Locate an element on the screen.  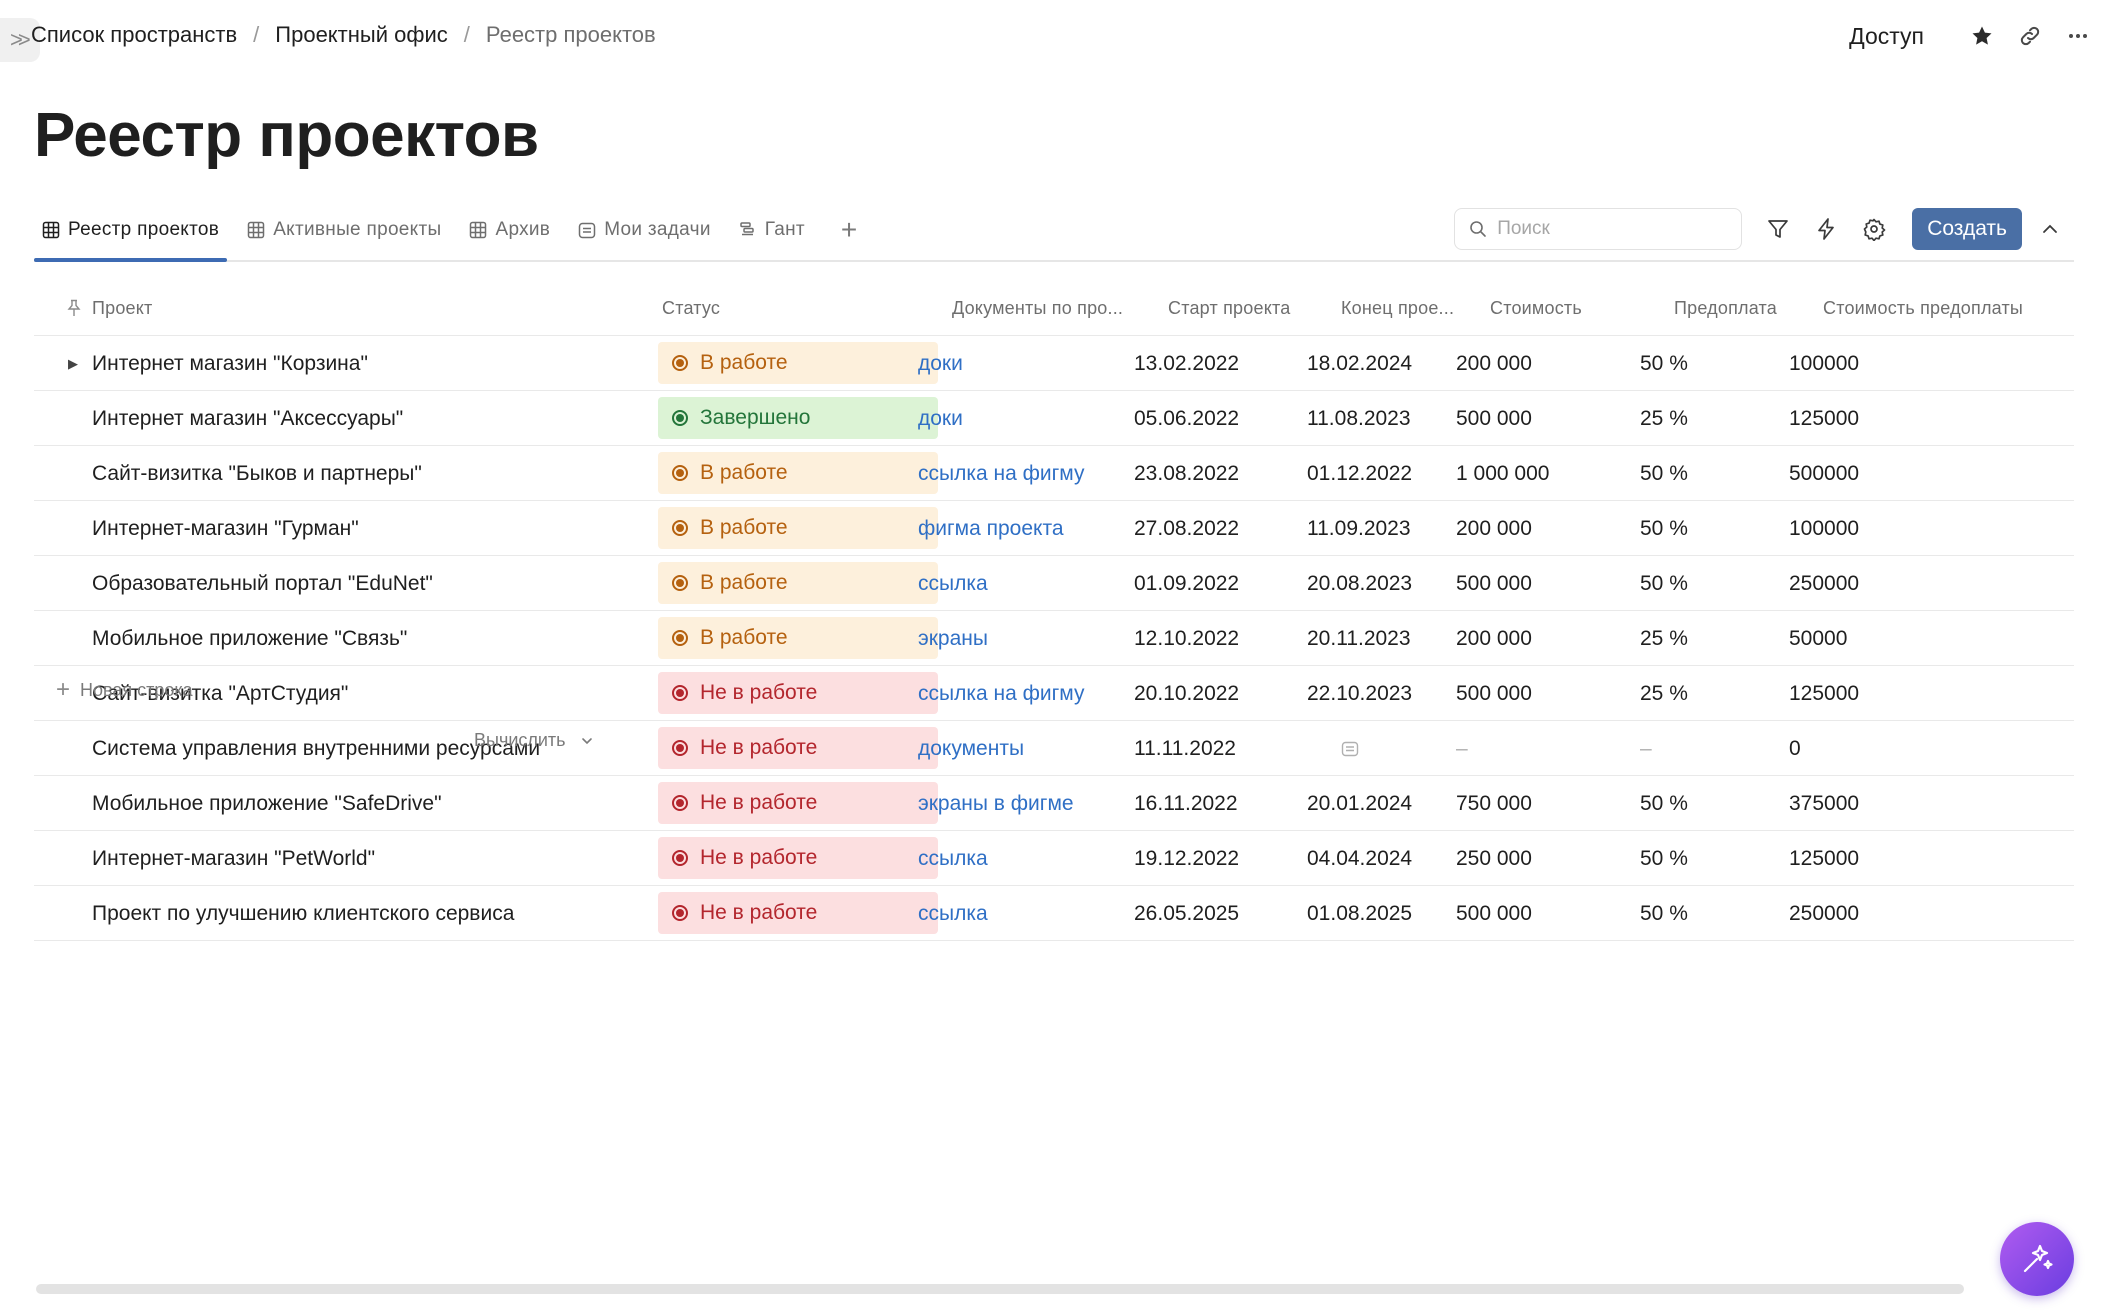
column-header-start: Старт проекта is located at coordinates (1229, 308).